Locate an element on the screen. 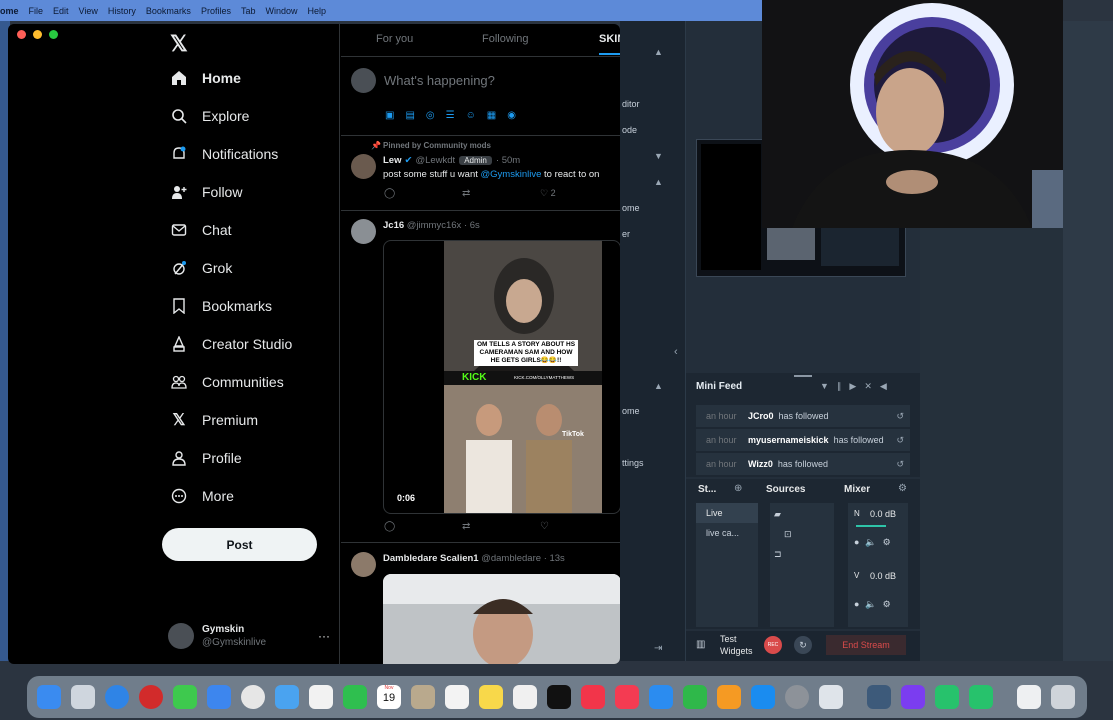 The height and width of the screenshot is (720, 1113). sidebar-item-grok: Grok is located at coordinates (201, 268).